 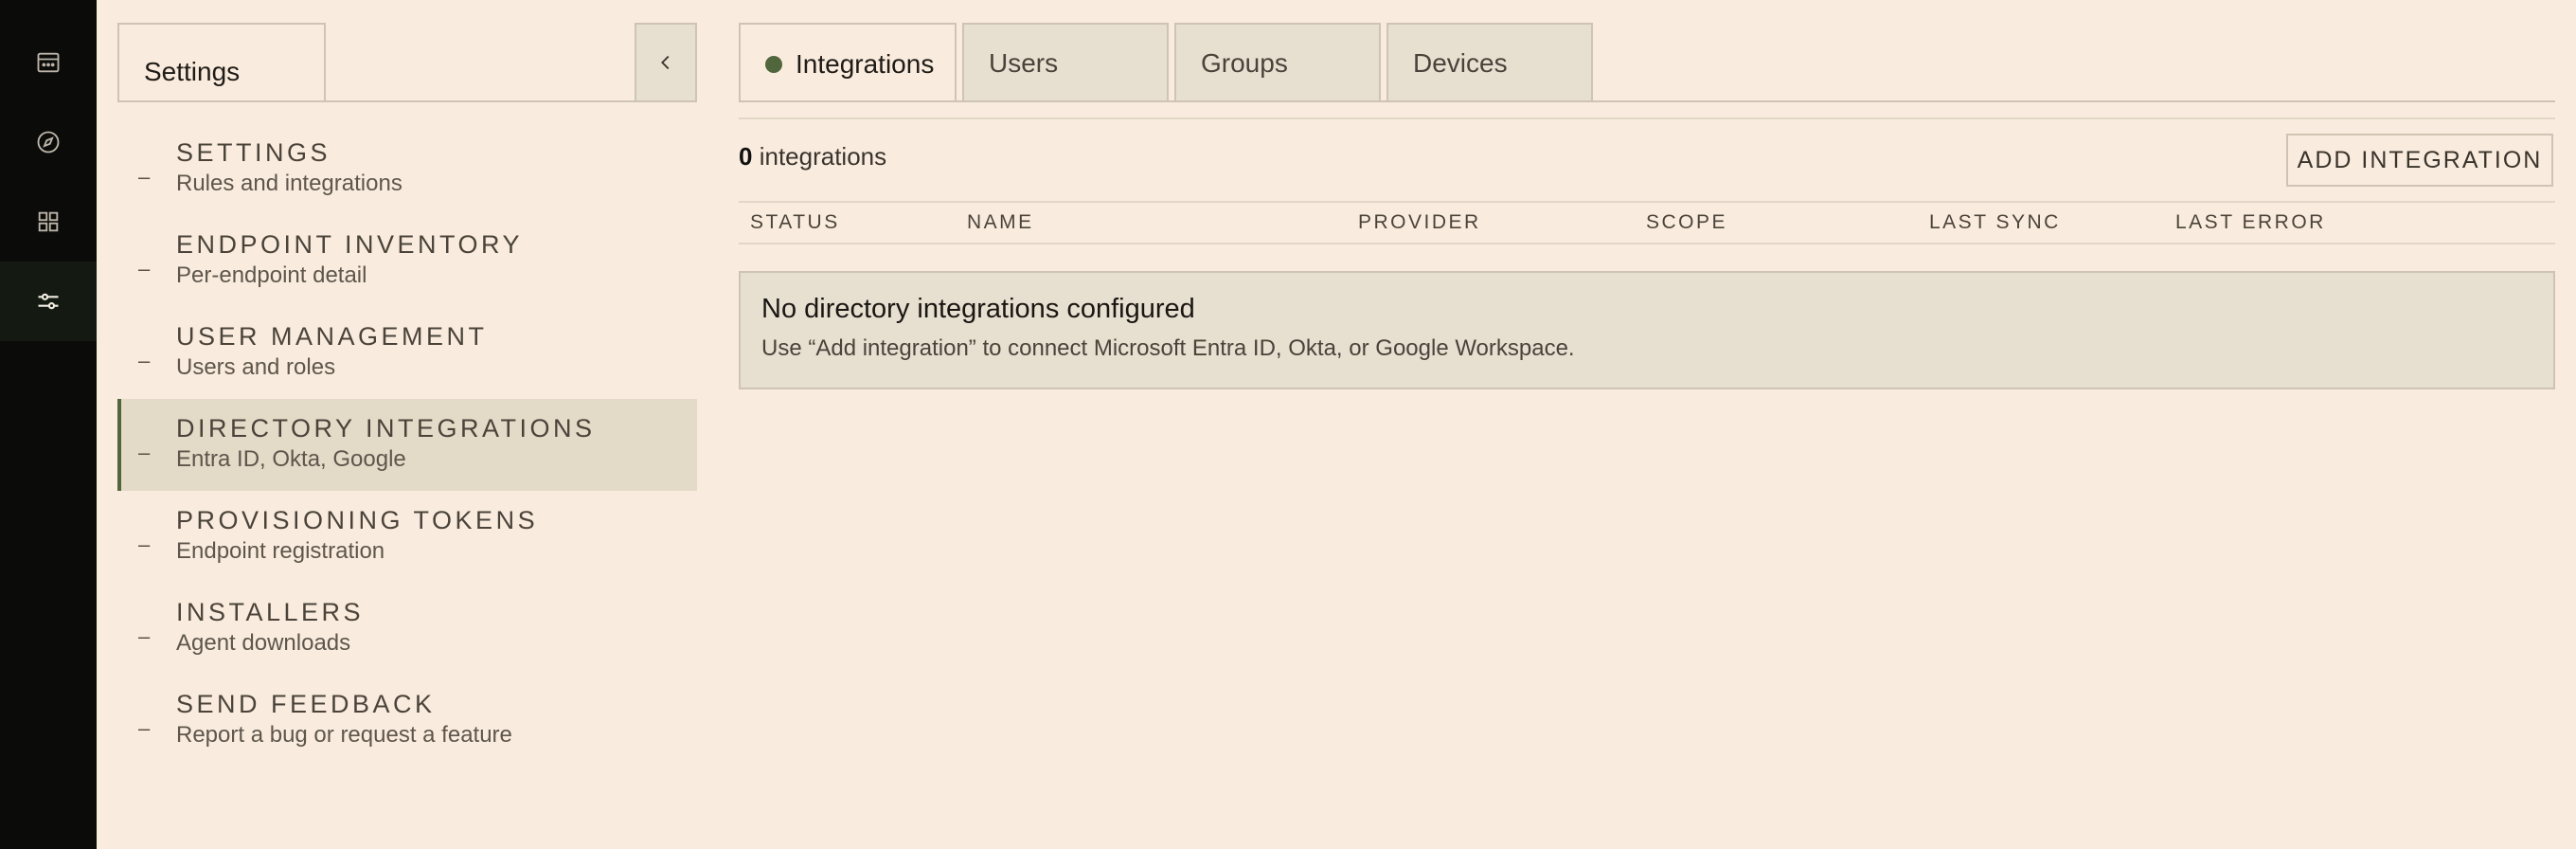 I want to click on rail-compass-button, so click(x=48, y=142).